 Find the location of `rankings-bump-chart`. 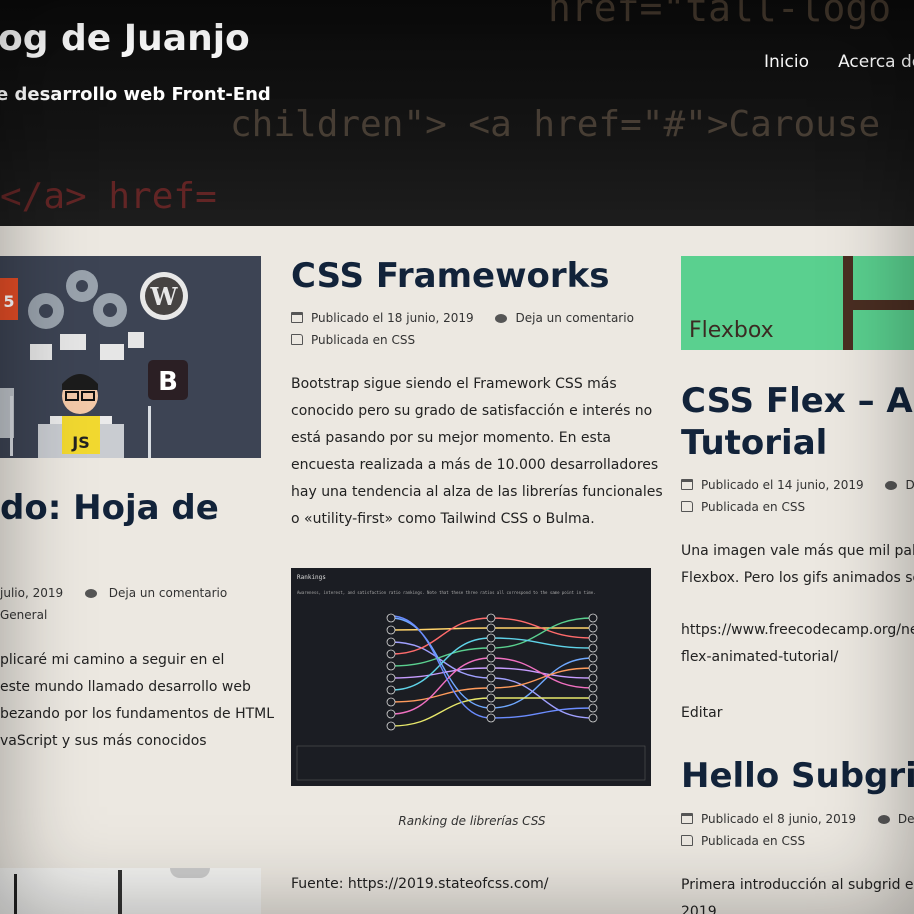

rankings-bump-chart is located at coordinates (471, 697).